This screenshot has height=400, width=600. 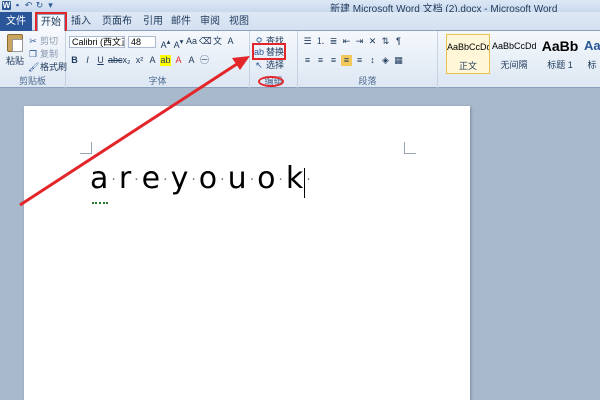 What do you see at coordinates (181, 22) in the screenshot?
I see `tab-mailings: 邮件` at bounding box center [181, 22].